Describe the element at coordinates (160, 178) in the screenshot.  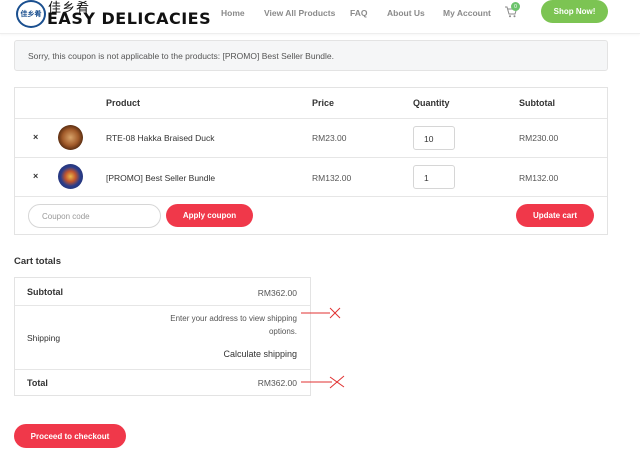
I see `product-name: [PROMO] Best Seller Bundle` at that location.